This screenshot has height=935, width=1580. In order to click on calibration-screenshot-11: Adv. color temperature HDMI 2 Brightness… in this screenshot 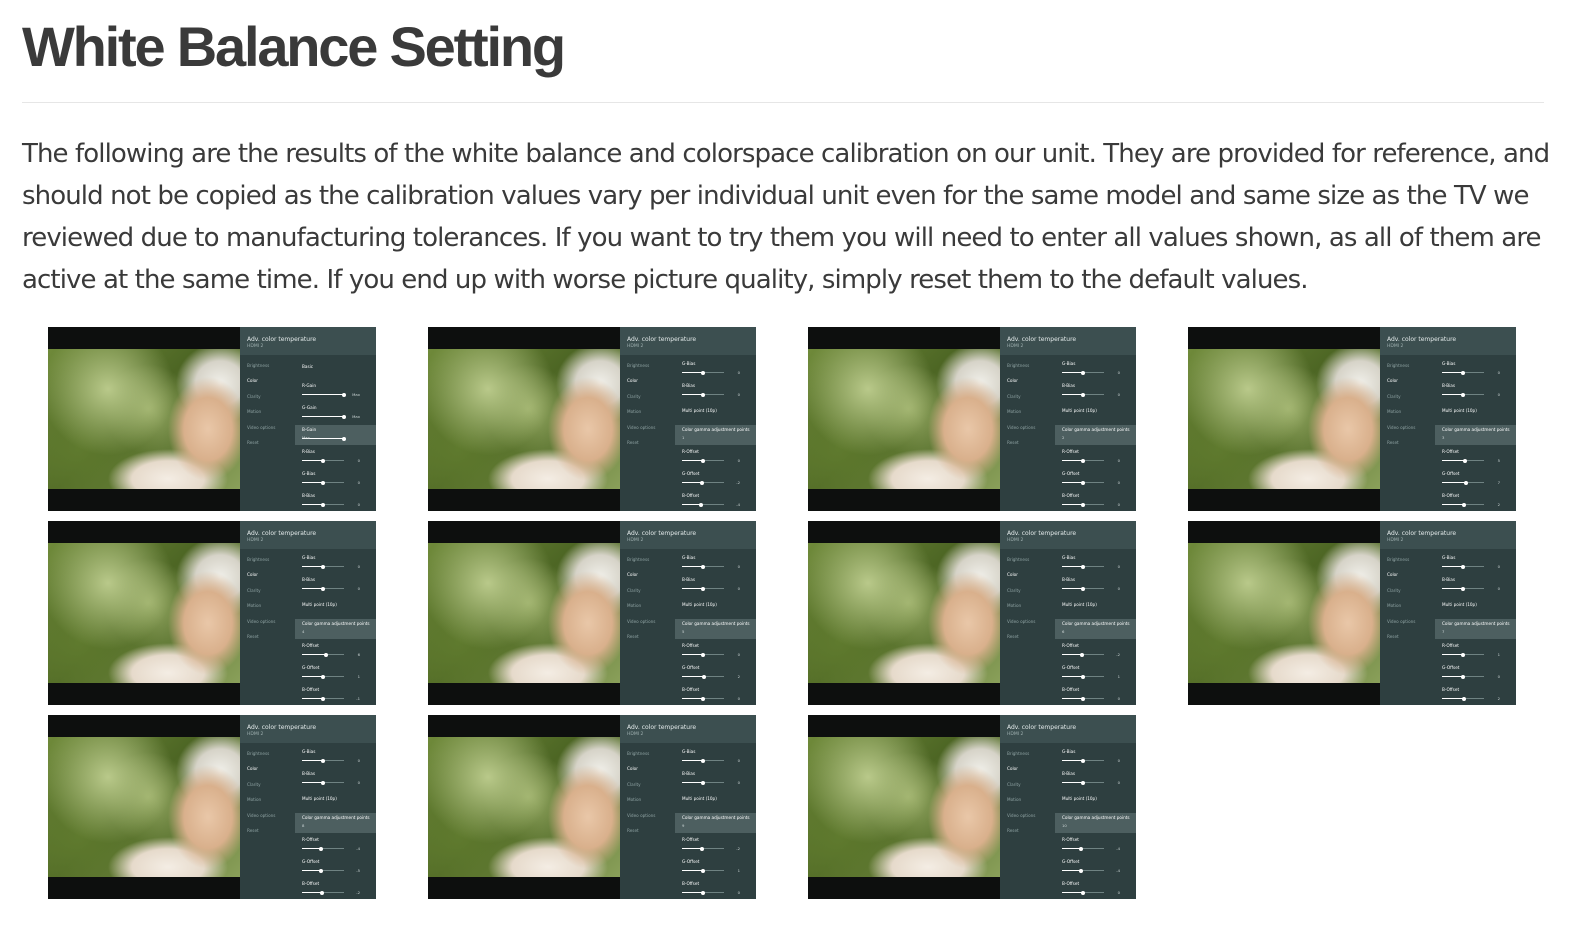, I will do `click(972, 807)`.